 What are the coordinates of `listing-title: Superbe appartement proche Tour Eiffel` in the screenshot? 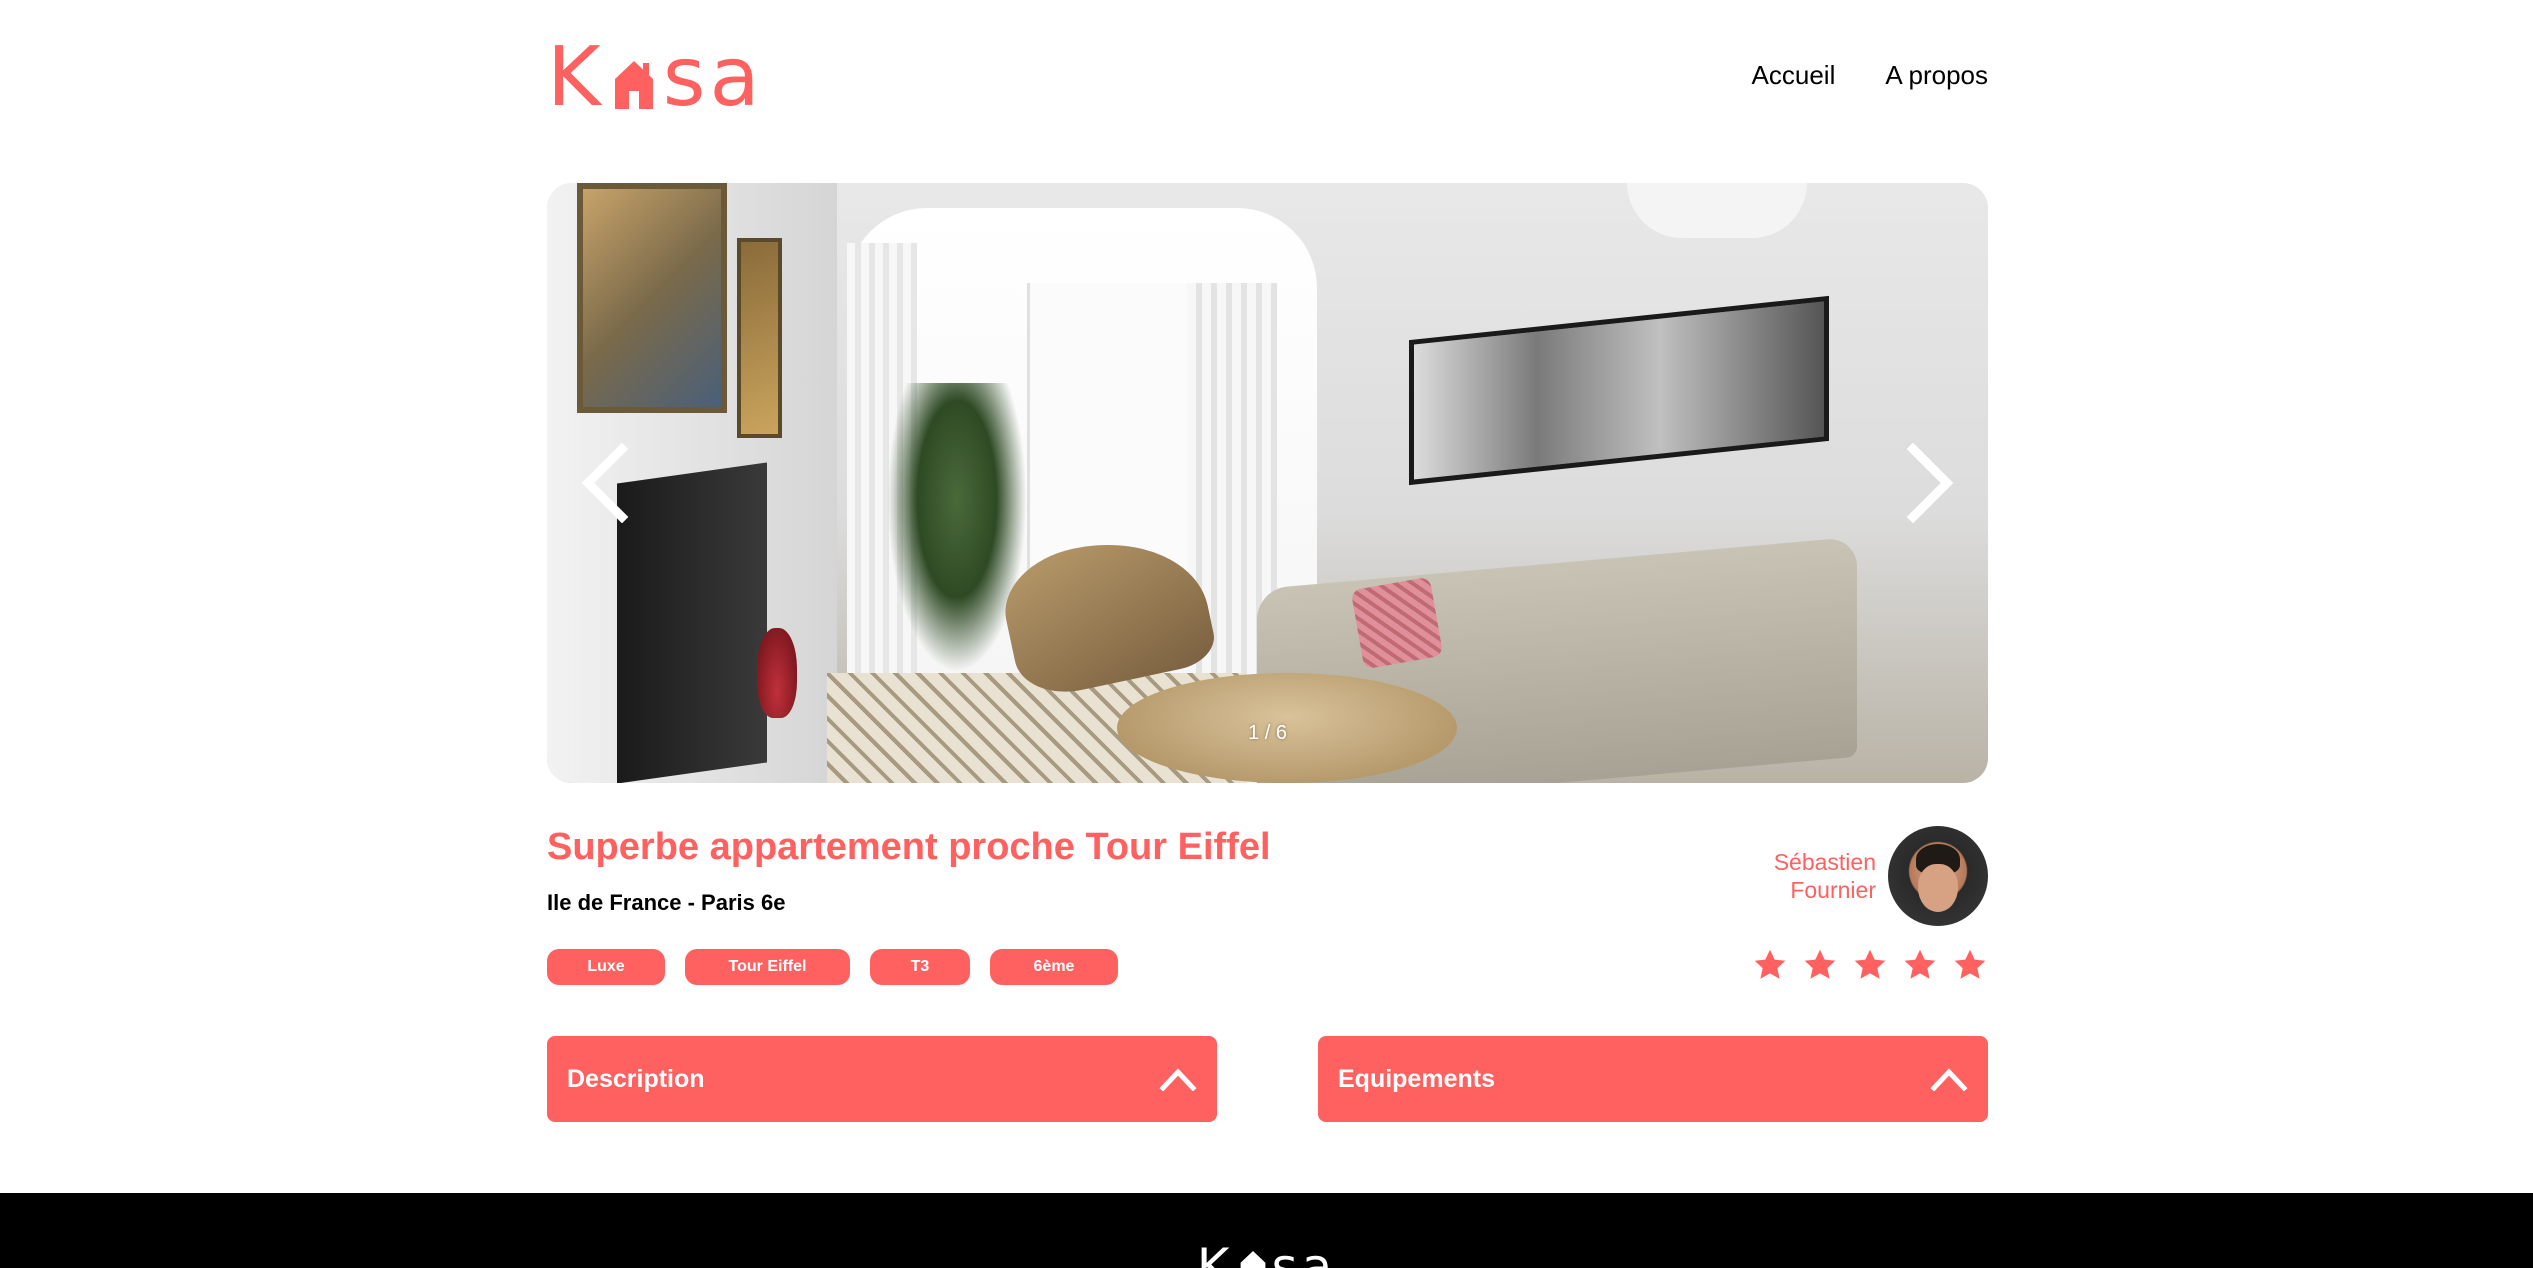 It's located at (909, 847).